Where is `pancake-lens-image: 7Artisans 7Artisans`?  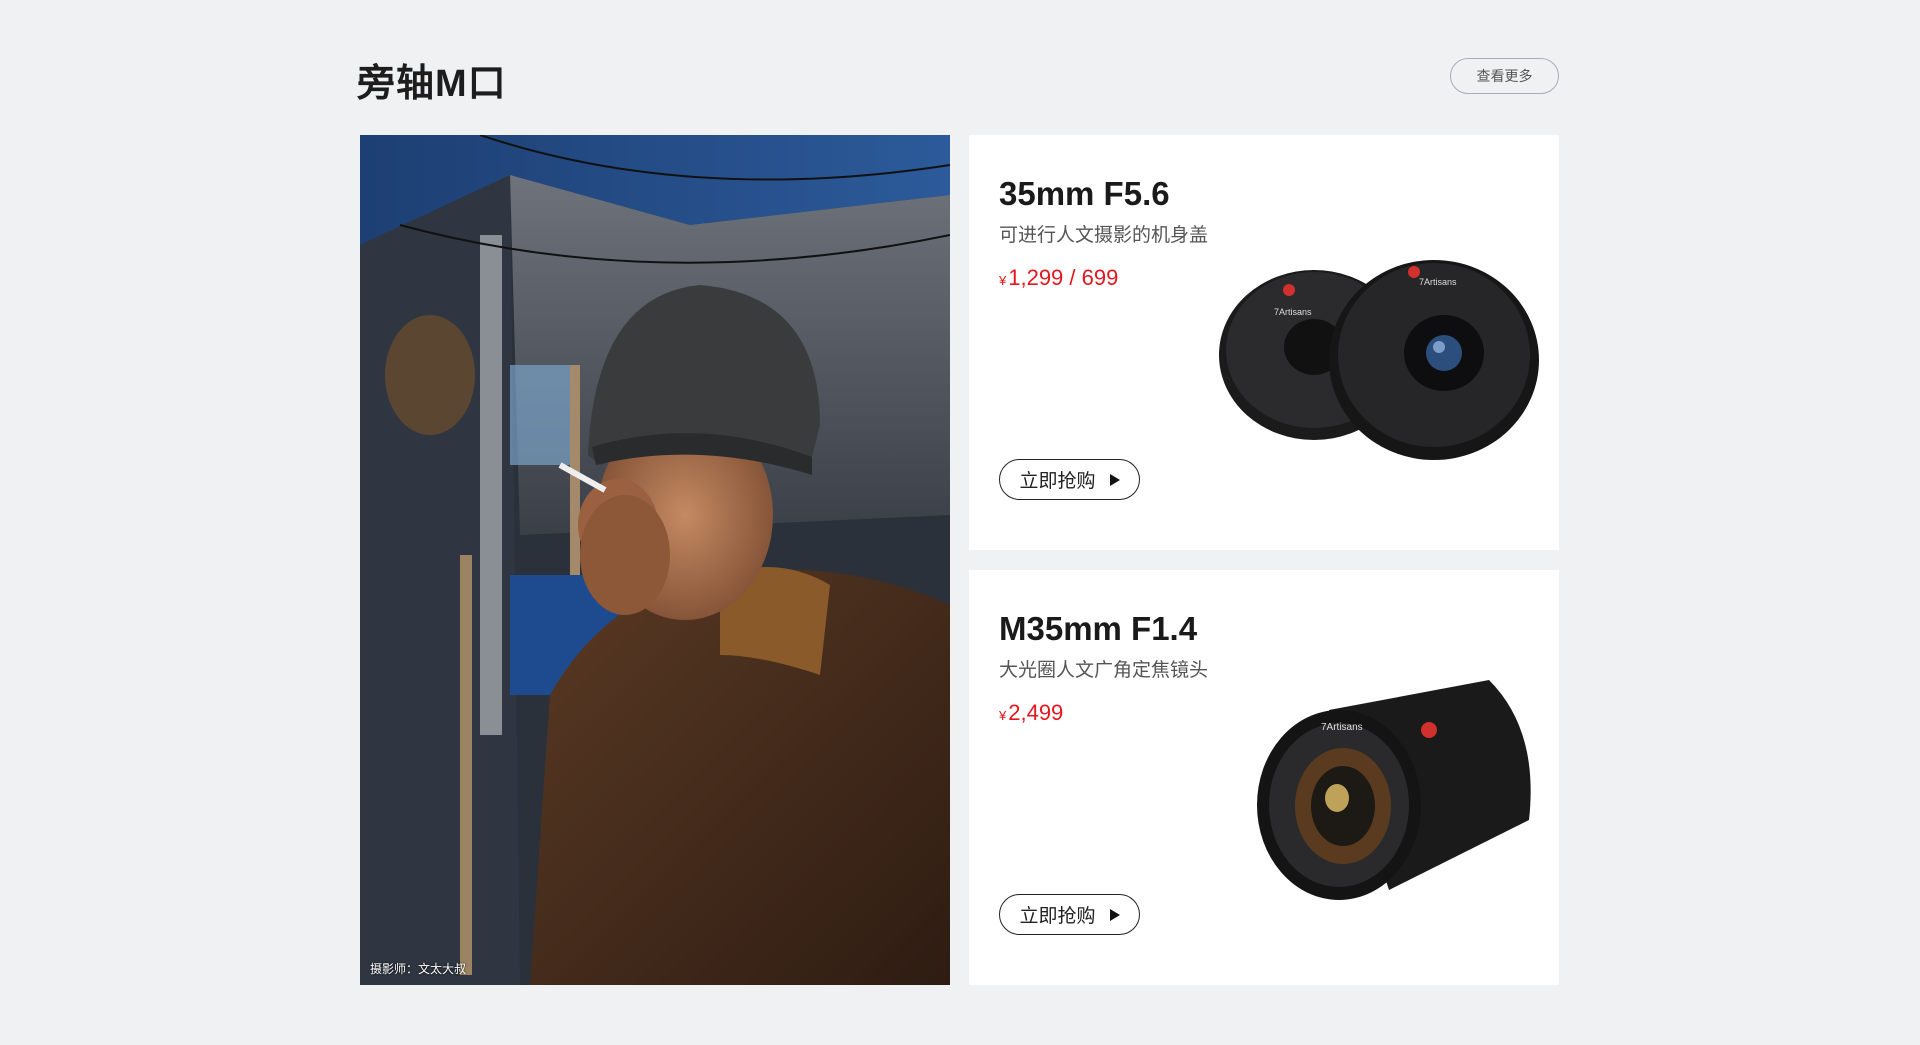
pancake-lens-image: 7Artisans 7Artisans is located at coordinates (1374, 365).